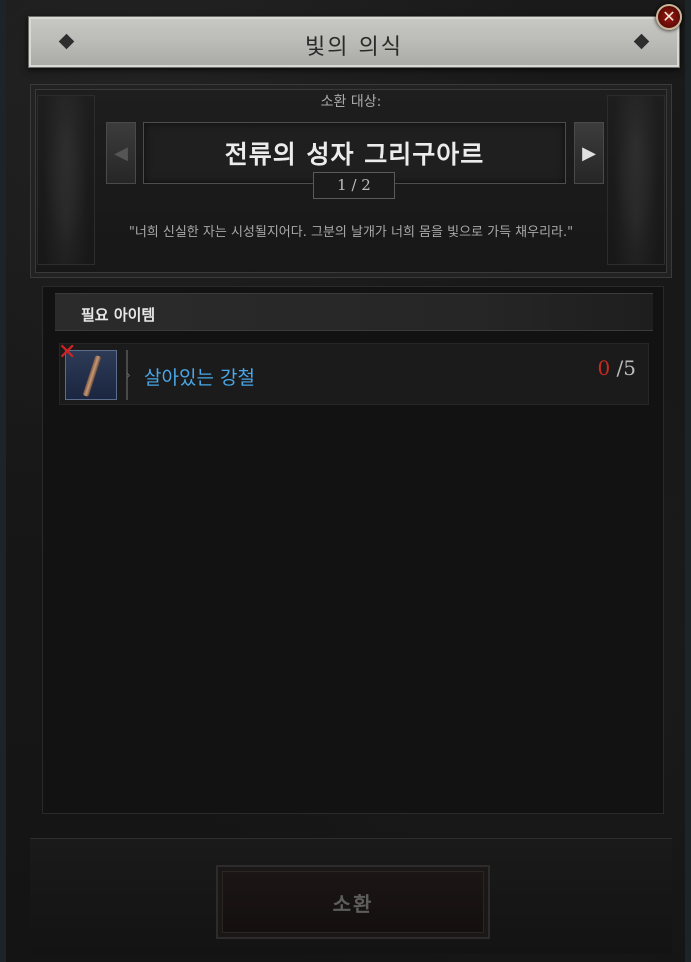  What do you see at coordinates (351, 102) in the screenshot?
I see `summon-target-label: 소환 대상:` at bounding box center [351, 102].